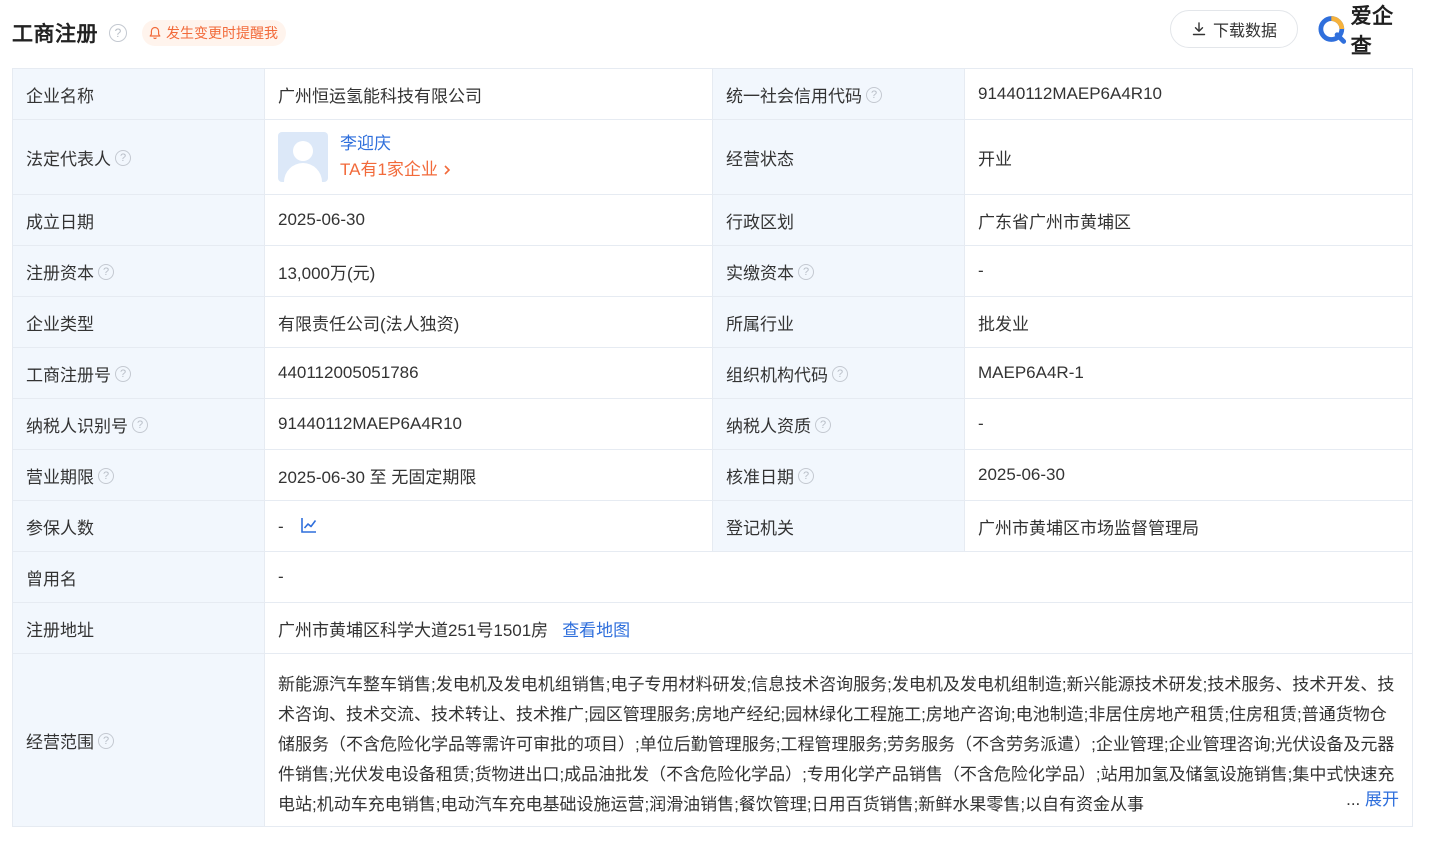  What do you see at coordinates (155, 33) in the screenshot?
I see `bell-icon` at bounding box center [155, 33].